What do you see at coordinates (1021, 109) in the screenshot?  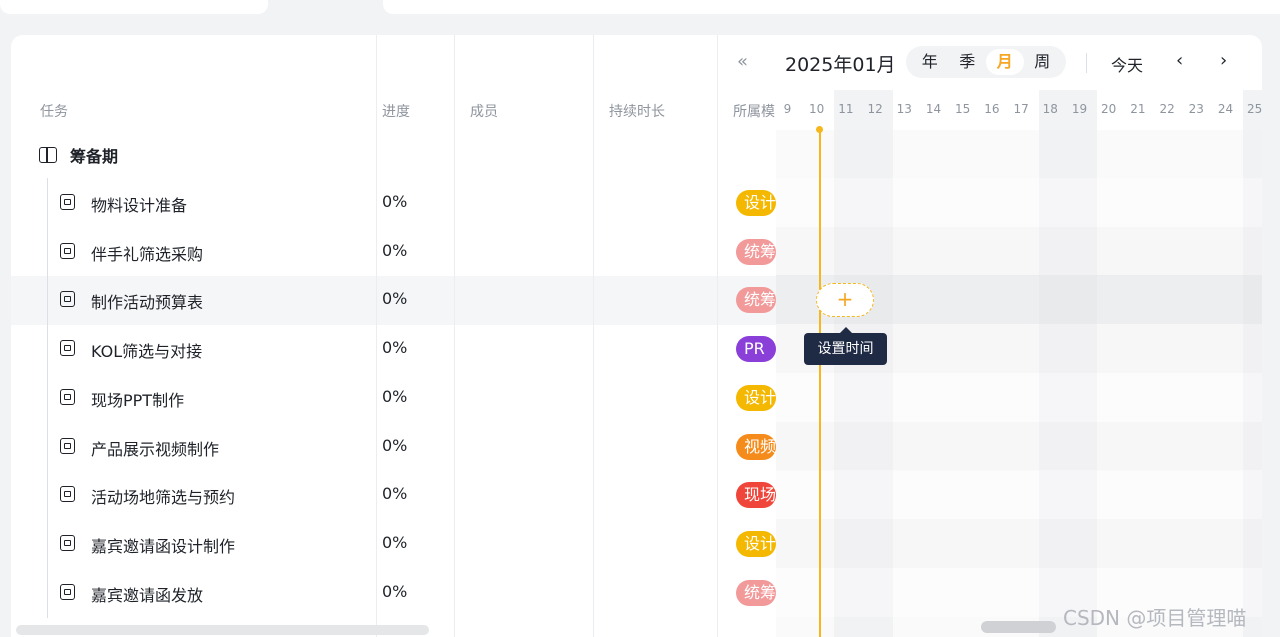 I see `gantt-date-label: 17` at bounding box center [1021, 109].